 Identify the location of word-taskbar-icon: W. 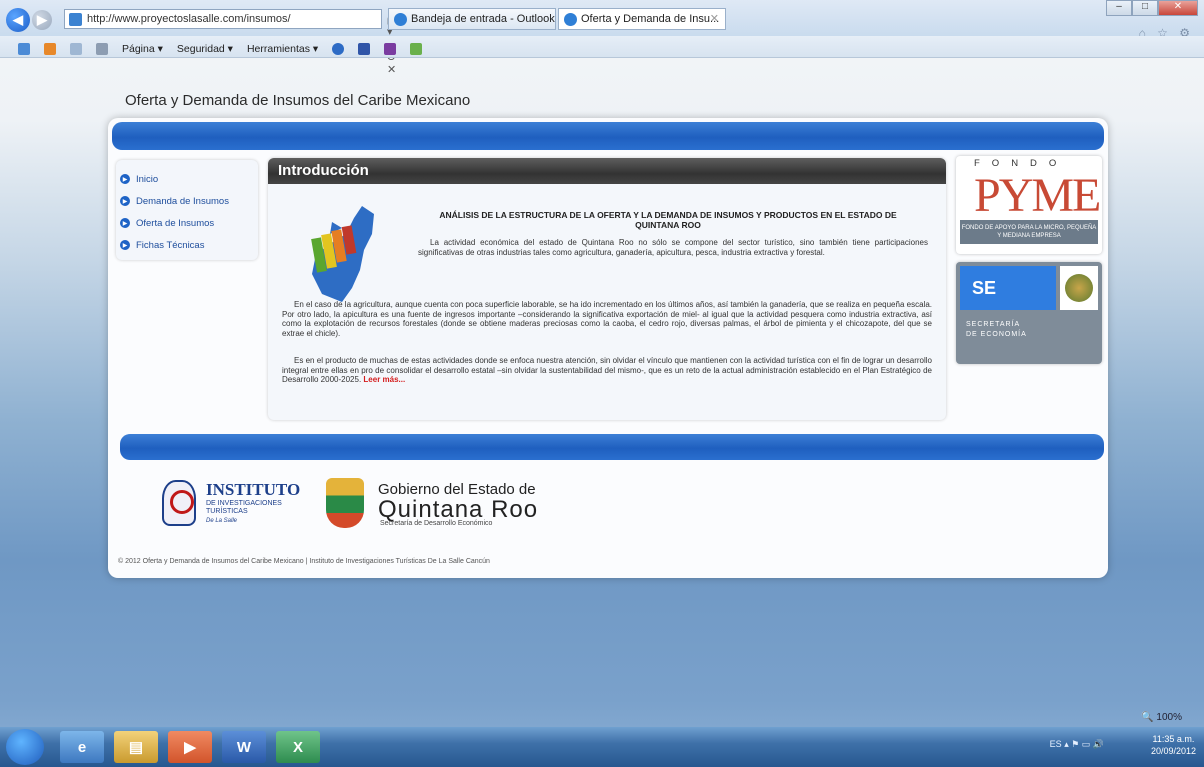
(244, 747).